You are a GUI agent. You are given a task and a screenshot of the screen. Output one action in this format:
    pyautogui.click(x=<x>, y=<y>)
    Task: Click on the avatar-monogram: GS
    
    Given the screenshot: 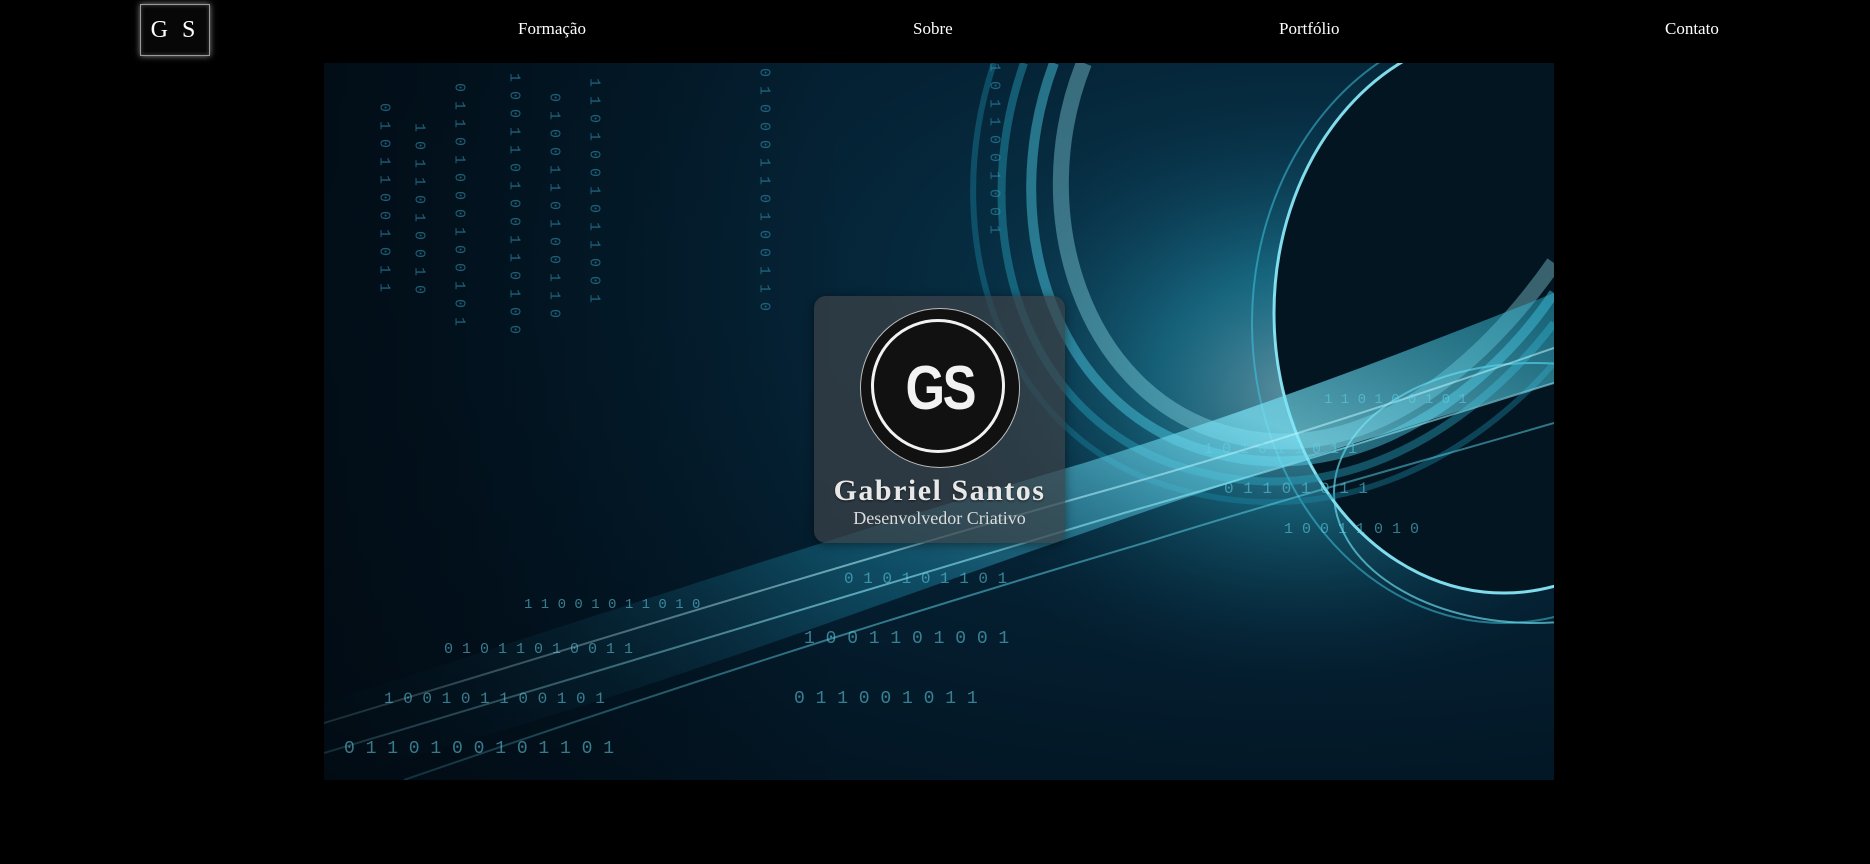 What is the action you would take?
    pyautogui.click(x=940, y=388)
    